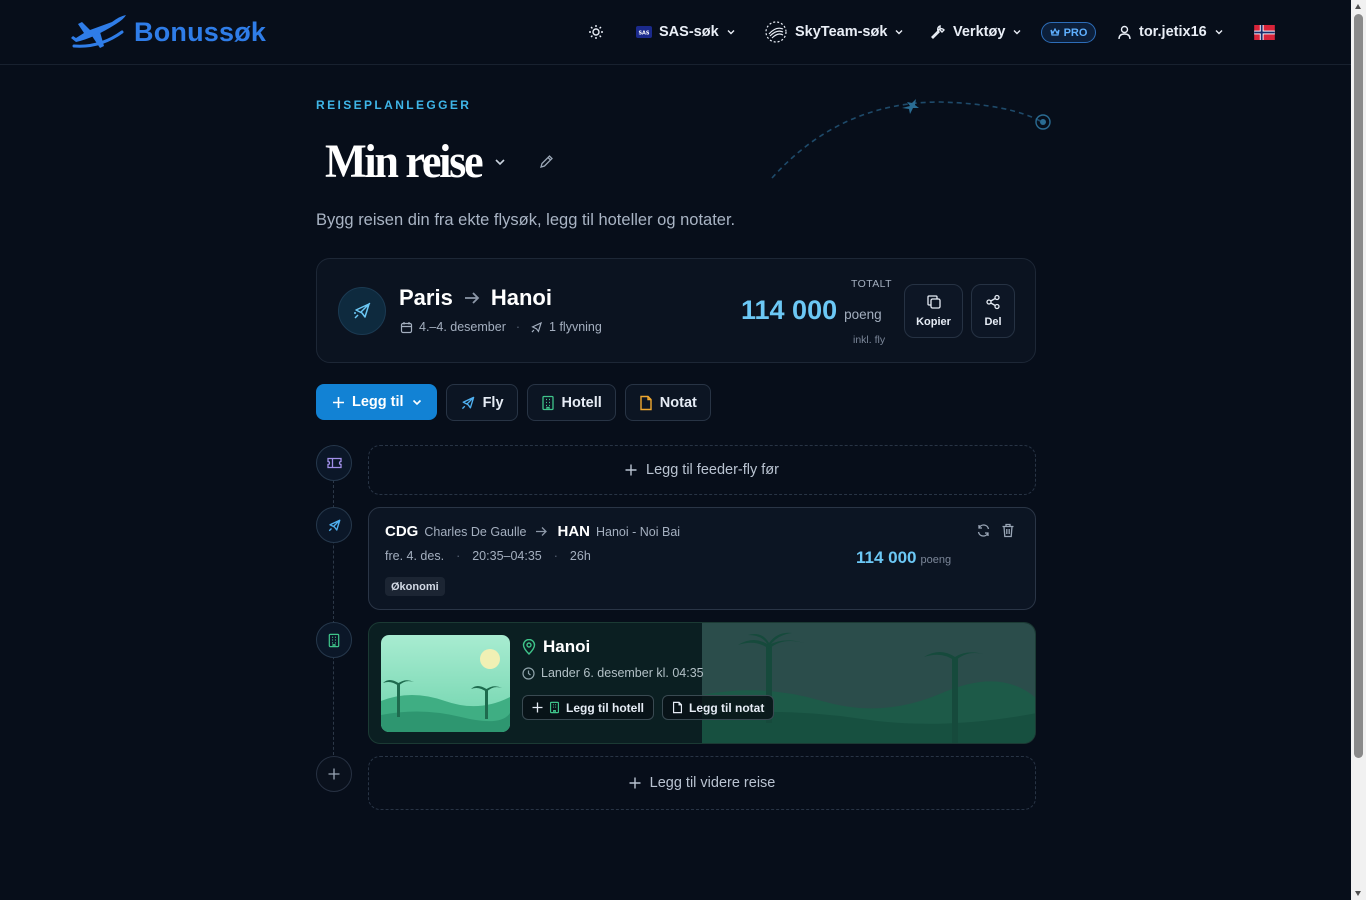 This screenshot has height=900, width=1366. Describe the element at coordinates (638, 531) in the screenshot. I see `destination-airport: Hanoi - Noi Bai` at that location.